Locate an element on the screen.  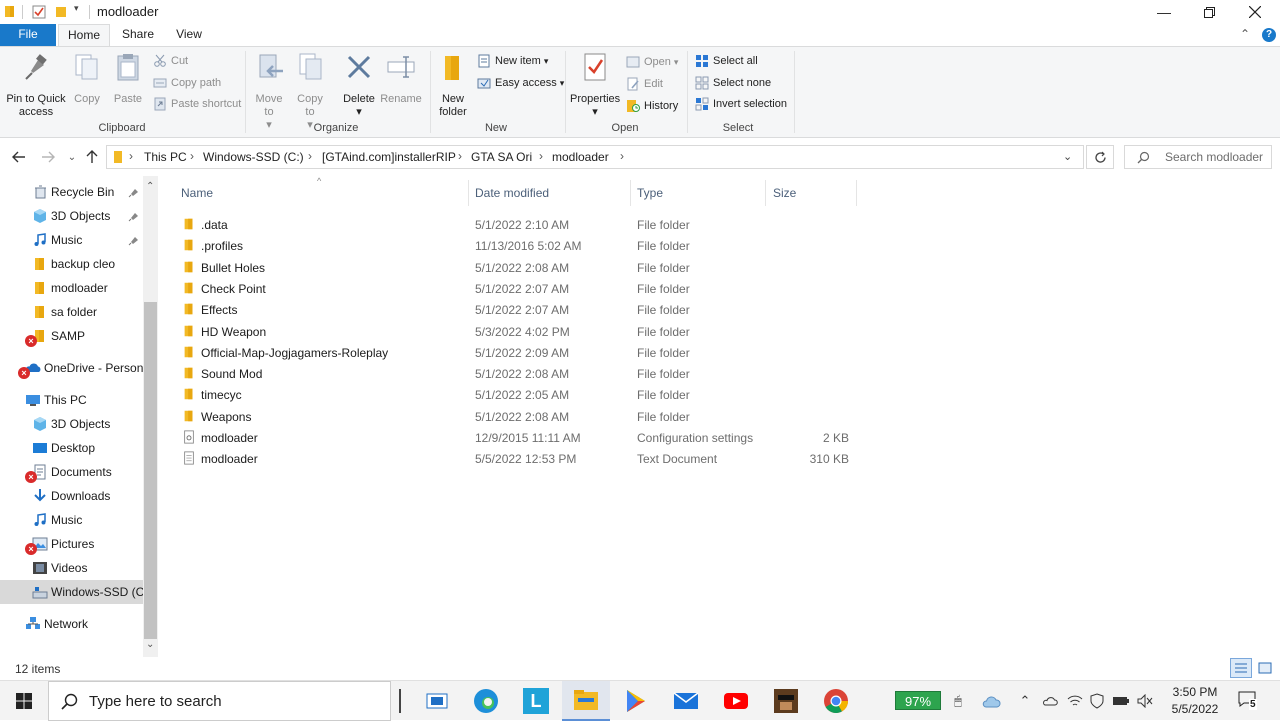
youtube-icon is located at coordinates (736, 701).